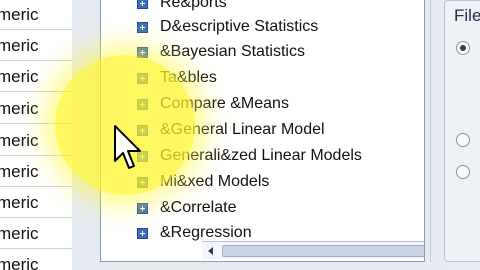  What do you see at coordinates (462, 131) in the screenshot?
I see `file-group-box` at bounding box center [462, 131].